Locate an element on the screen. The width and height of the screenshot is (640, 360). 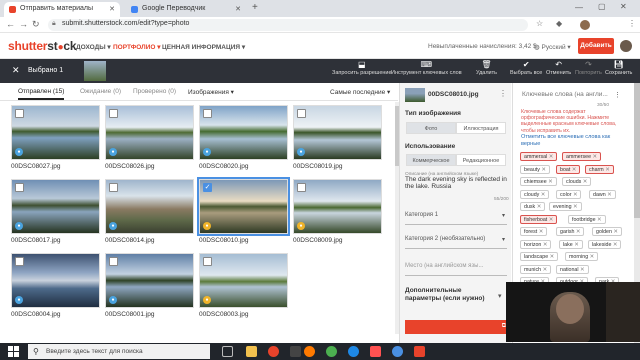
usage-editorial-button: Редакционное is located at coordinates (481, 160).